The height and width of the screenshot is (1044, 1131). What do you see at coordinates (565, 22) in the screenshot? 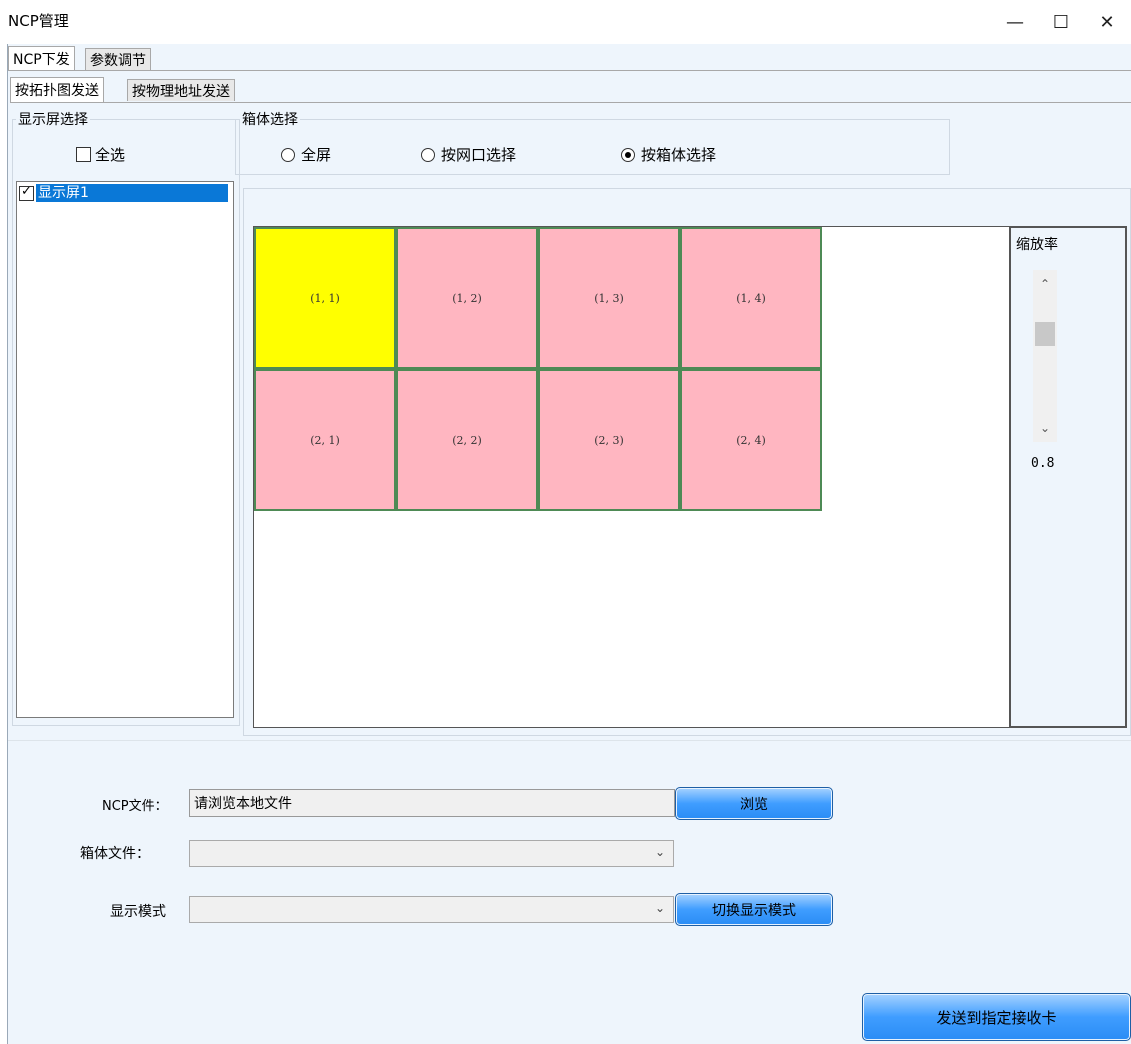
I see `title-bar` at bounding box center [565, 22].